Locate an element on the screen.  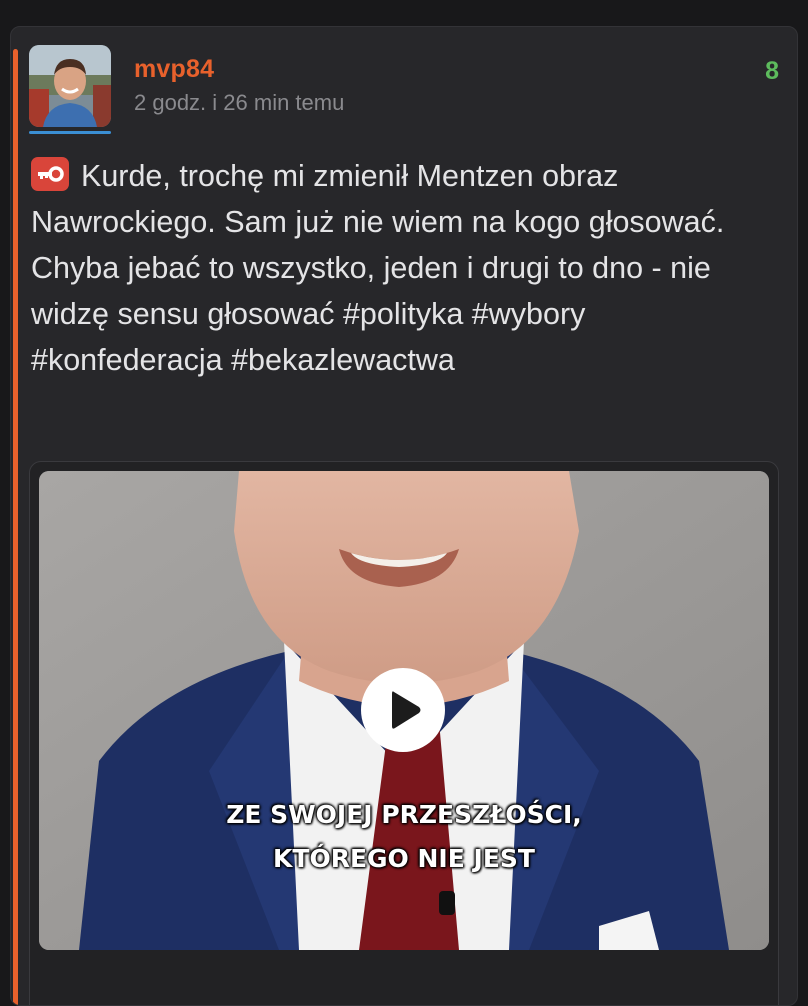
post-author: mvp84 is located at coordinates (174, 69).